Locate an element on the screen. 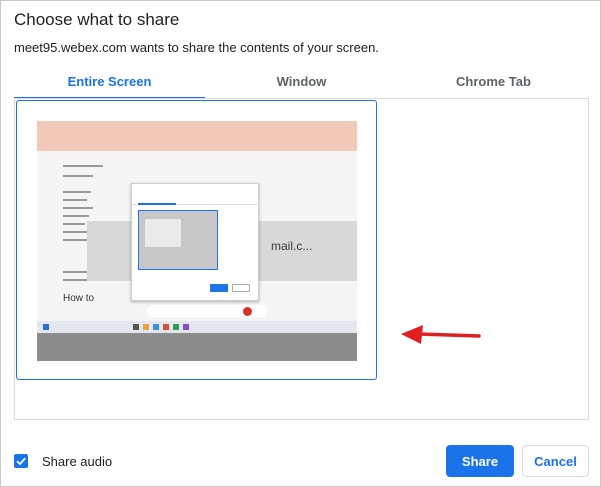  check-icon is located at coordinates (21, 461).